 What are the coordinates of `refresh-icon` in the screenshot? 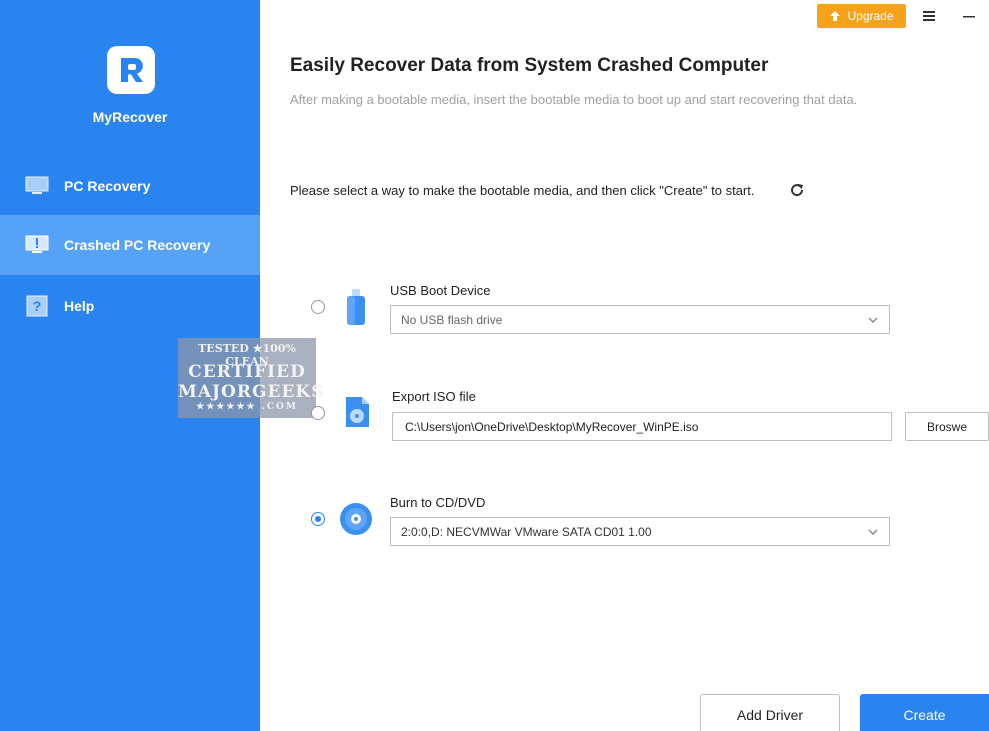 It's located at (797, 190).